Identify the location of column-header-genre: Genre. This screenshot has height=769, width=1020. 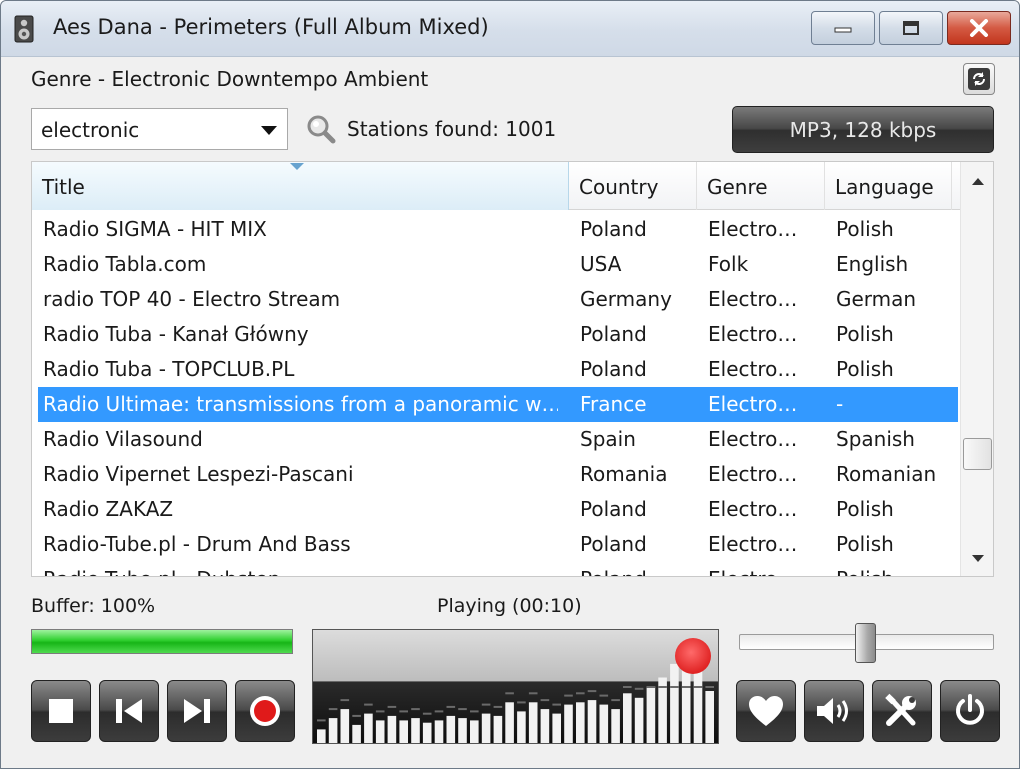
(761, 186).